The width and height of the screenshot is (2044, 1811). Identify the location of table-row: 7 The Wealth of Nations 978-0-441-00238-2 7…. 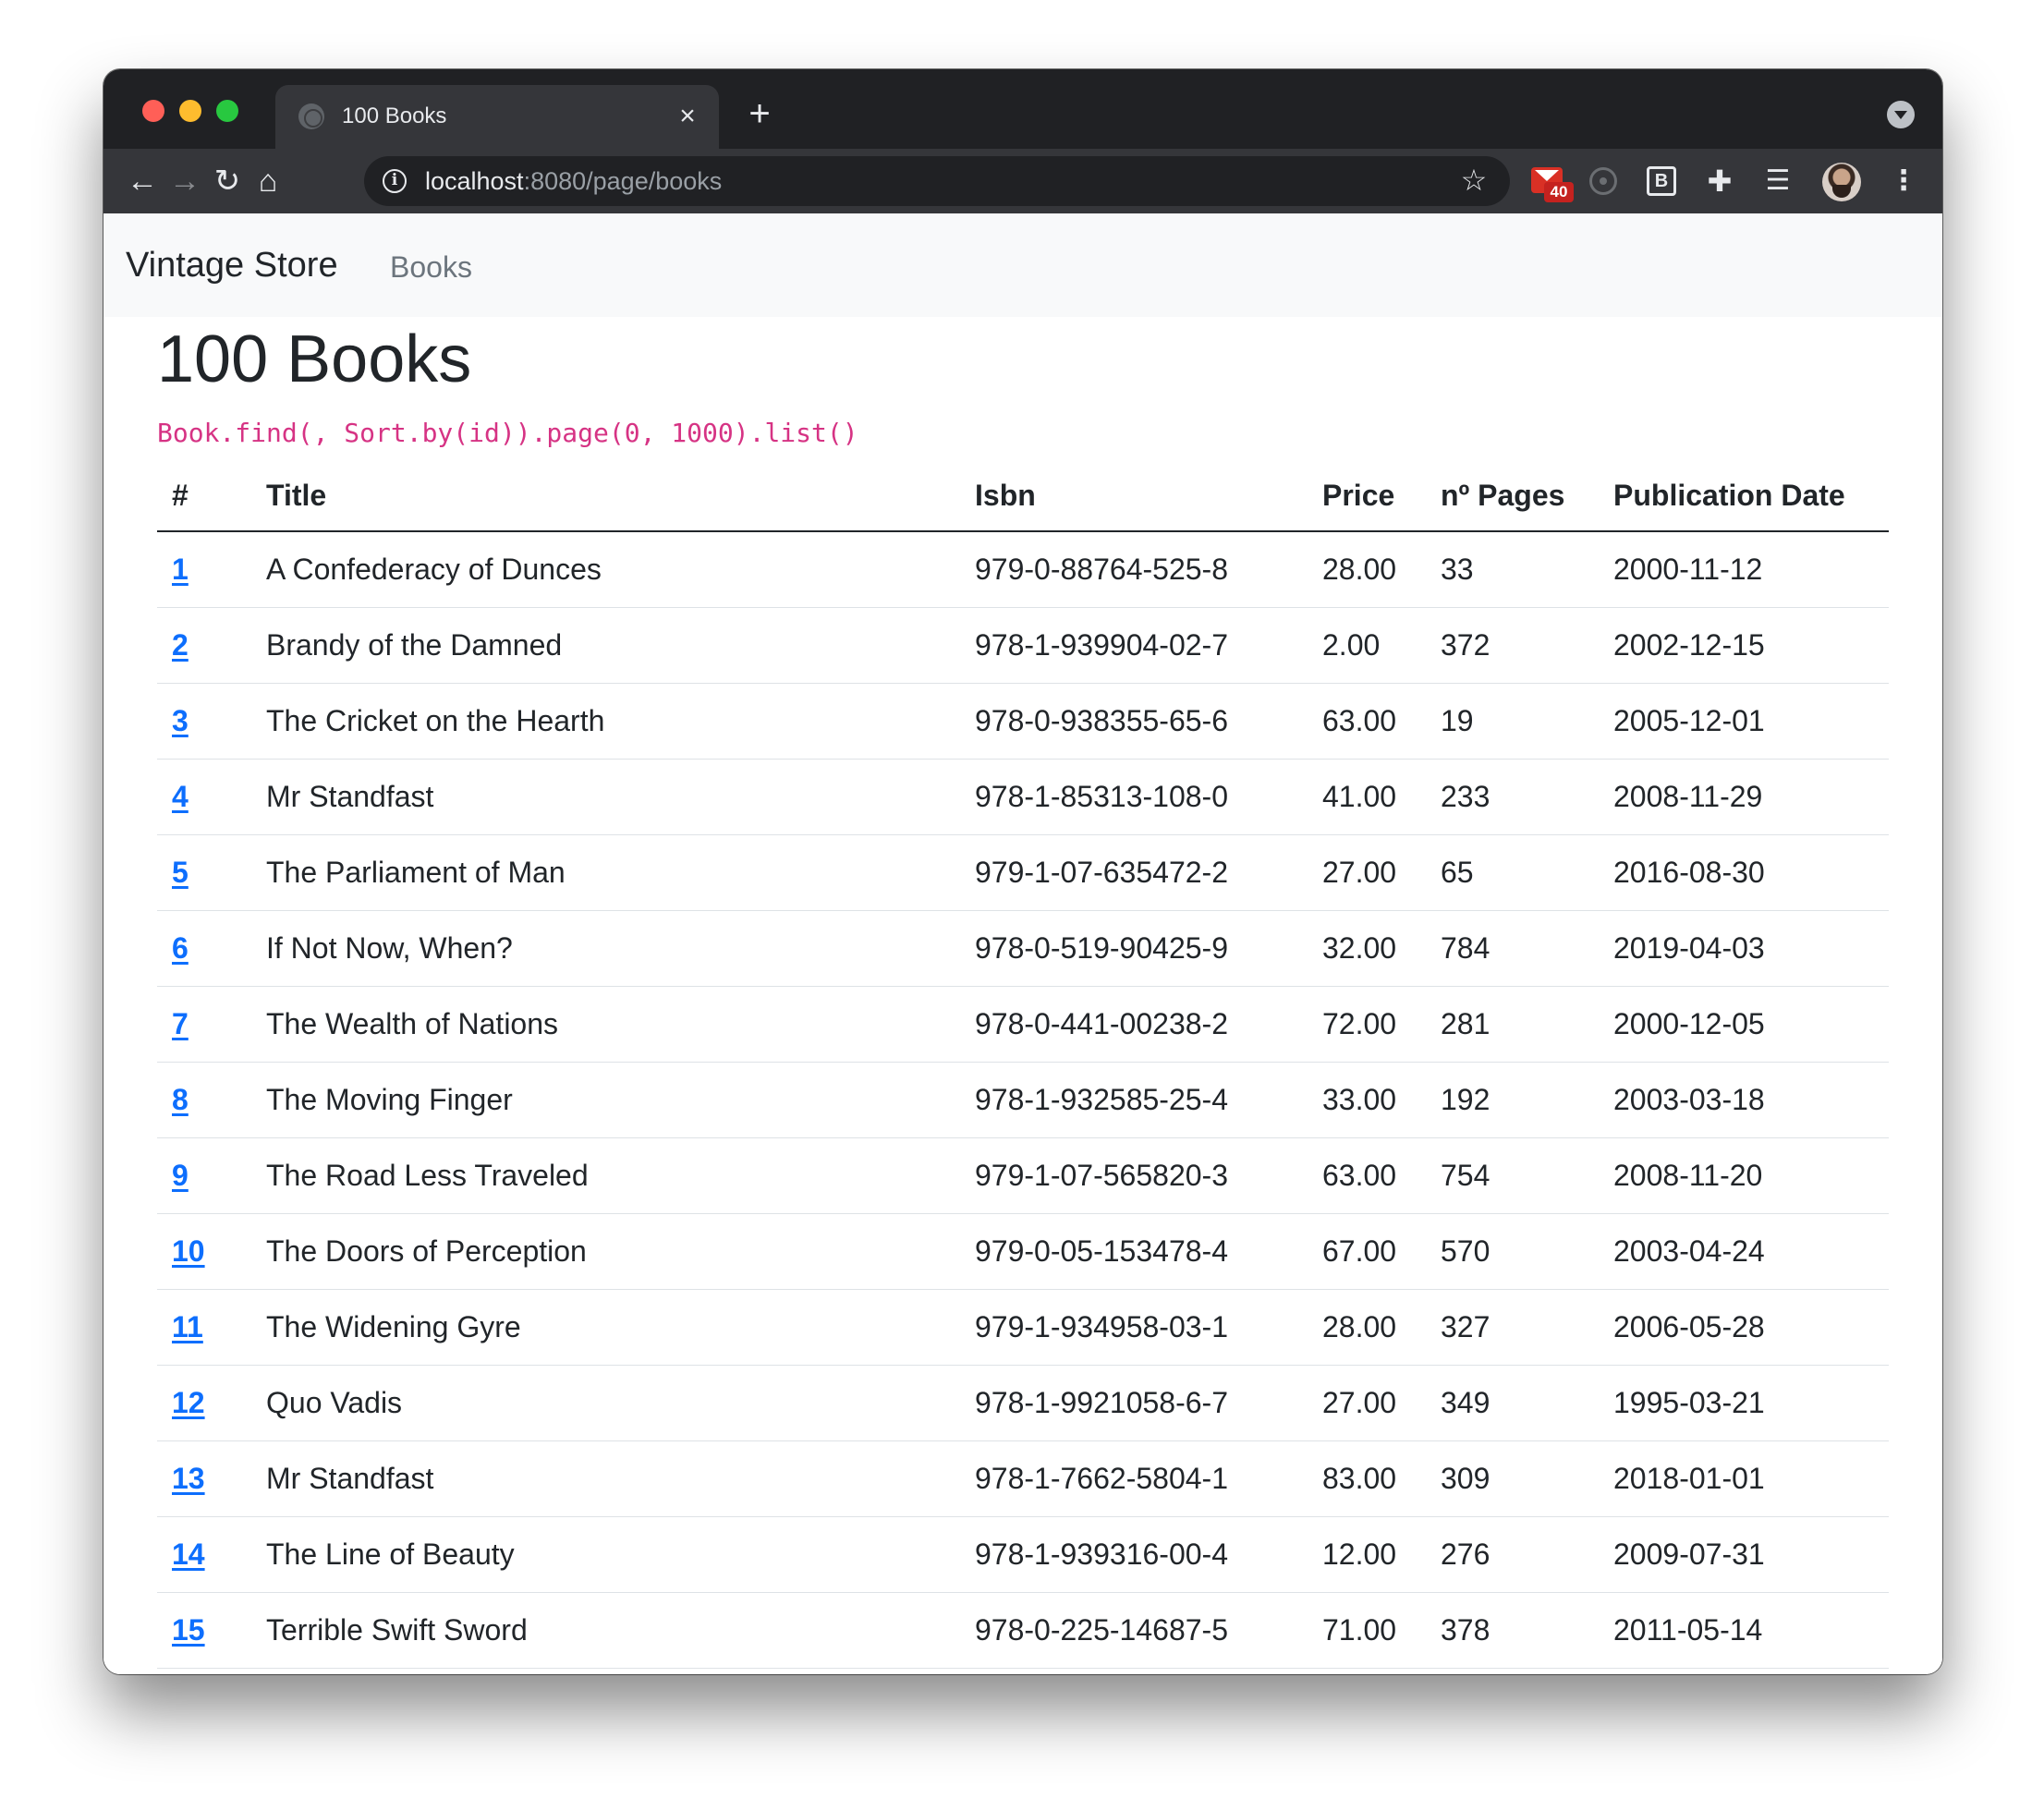
(1023, 1024).